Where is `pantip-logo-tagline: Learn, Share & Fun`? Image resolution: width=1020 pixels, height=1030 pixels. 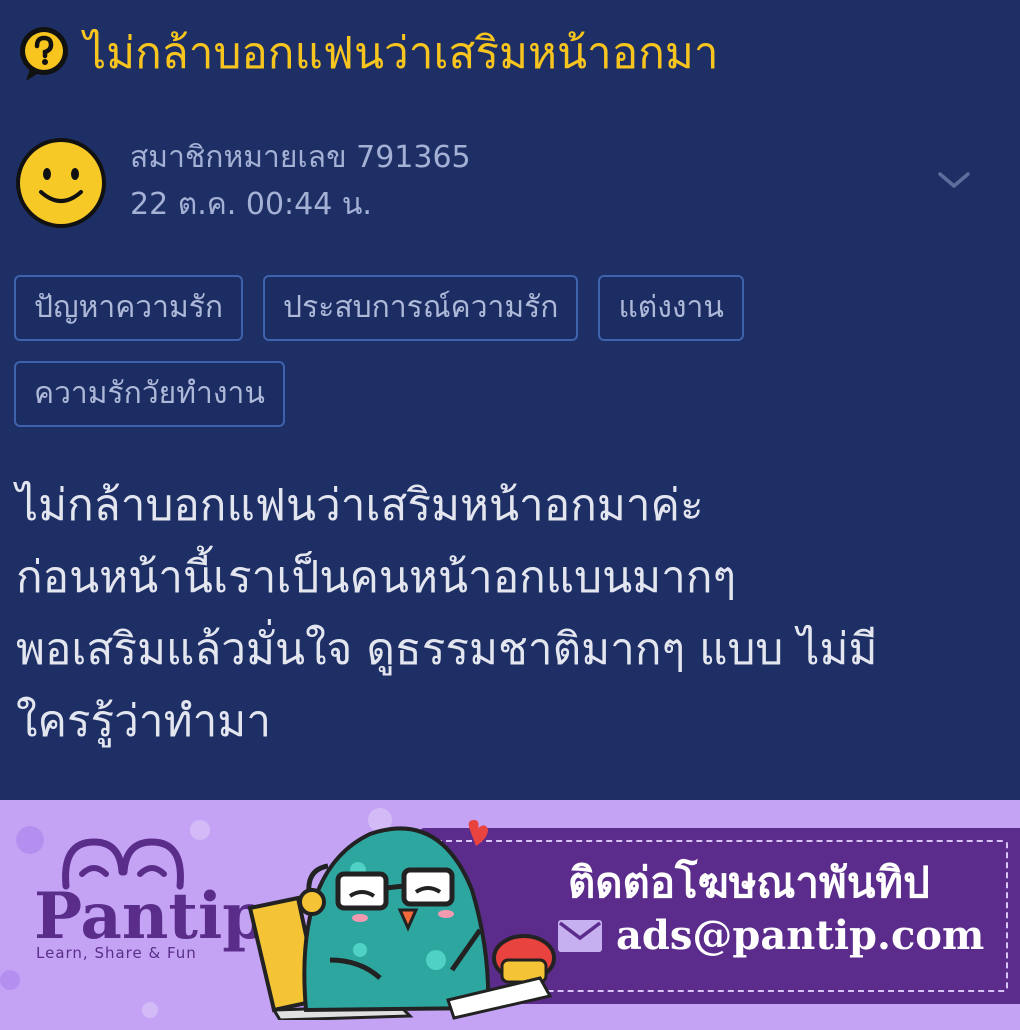
pantip-logo-tagline: Learn, Share & Fun is located at coordinates (116, 953).